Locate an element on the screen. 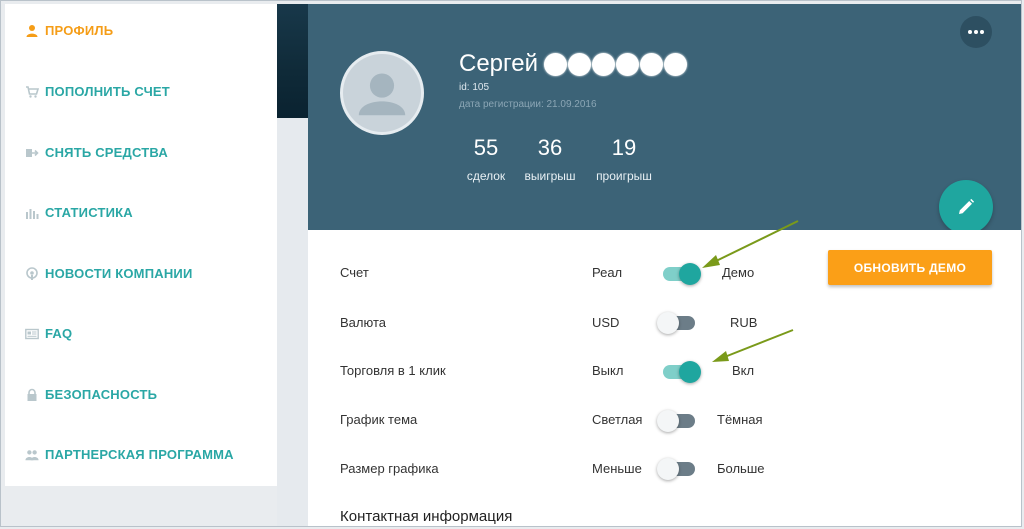 The height and width of the screenshot is (529, 1024). sidebar-item-label: ПАРТНЕРСКАЯ ПРОГРАММА is located at coordinates (139, 454).